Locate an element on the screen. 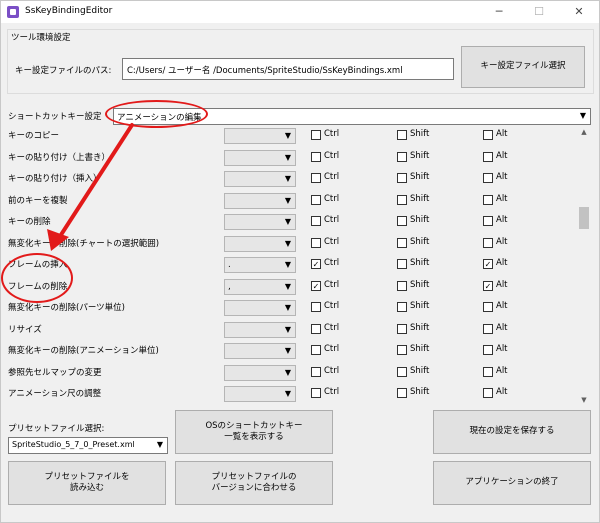 The width and height of the screenshot is (600, 523). key-binding-row: フレームの挿入. ▼ ✓ Ctrl Shift ✓ Alt is located at coordinates (289, 264).